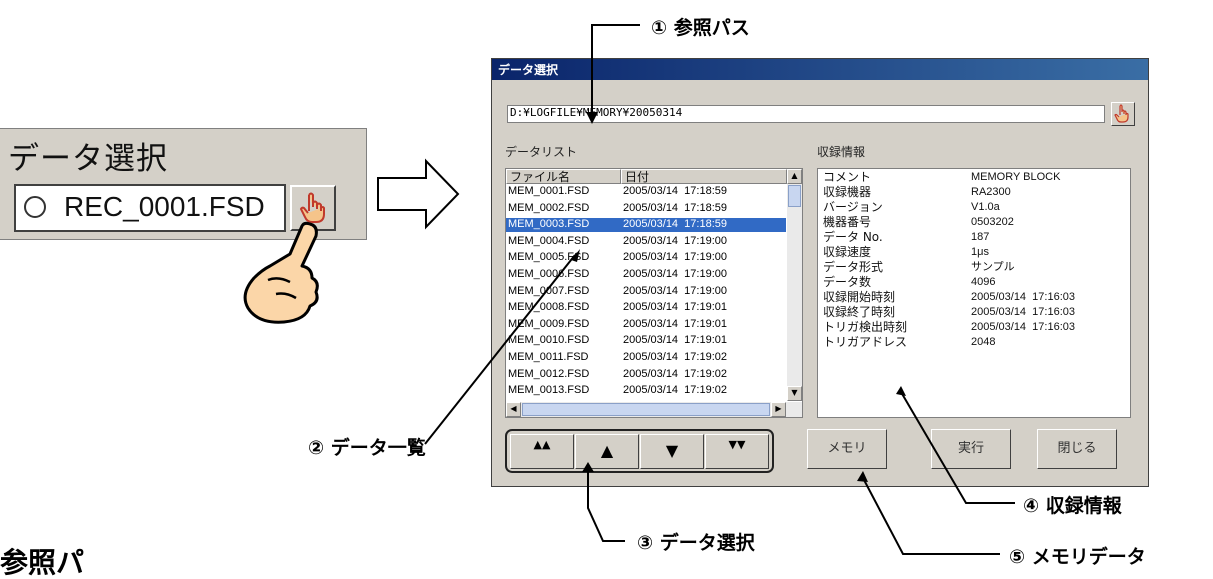 This screenshot has height=579, width=1213. I want to click on callout-memory-data: ⑤ メモリデータ, so click(1077, 557).